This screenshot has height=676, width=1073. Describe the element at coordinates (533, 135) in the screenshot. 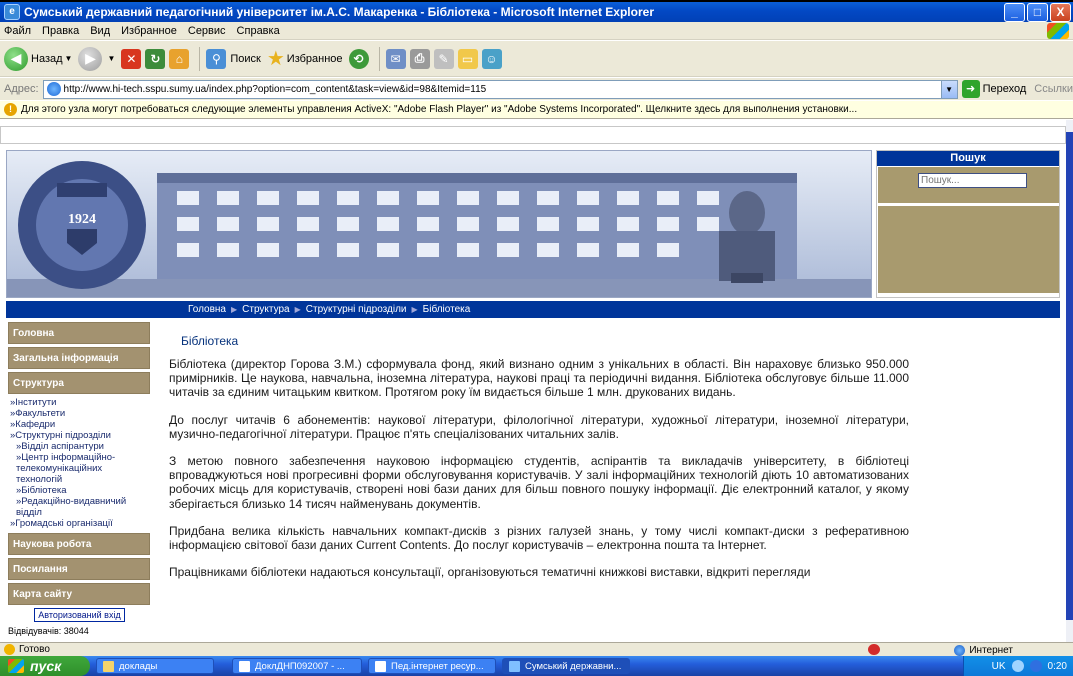

I see `top-band` at that location.